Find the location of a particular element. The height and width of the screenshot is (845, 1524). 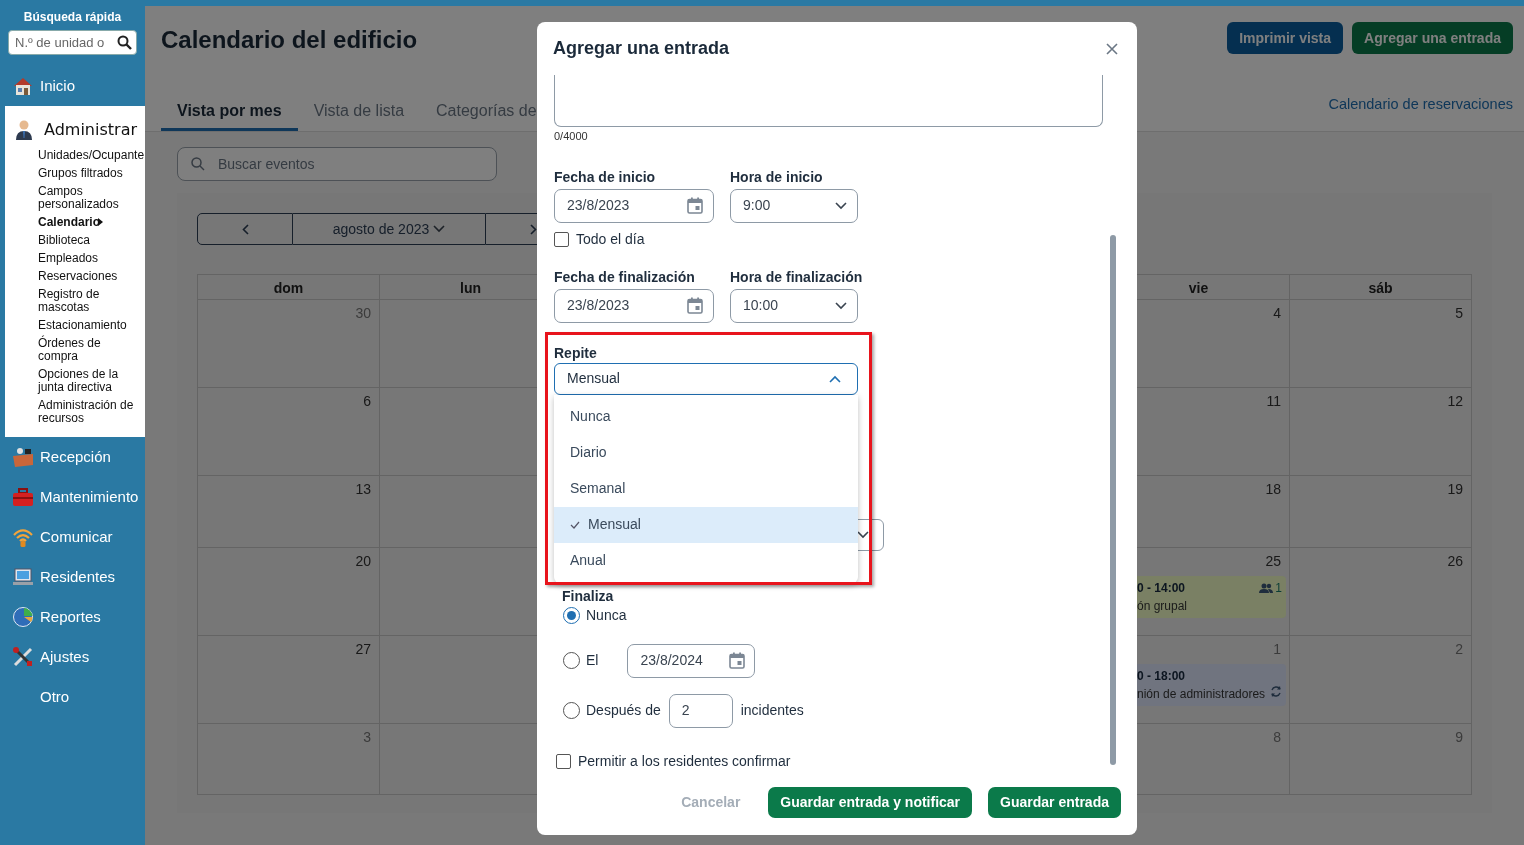

day-number: 13 is located at coordinates (363, 489).